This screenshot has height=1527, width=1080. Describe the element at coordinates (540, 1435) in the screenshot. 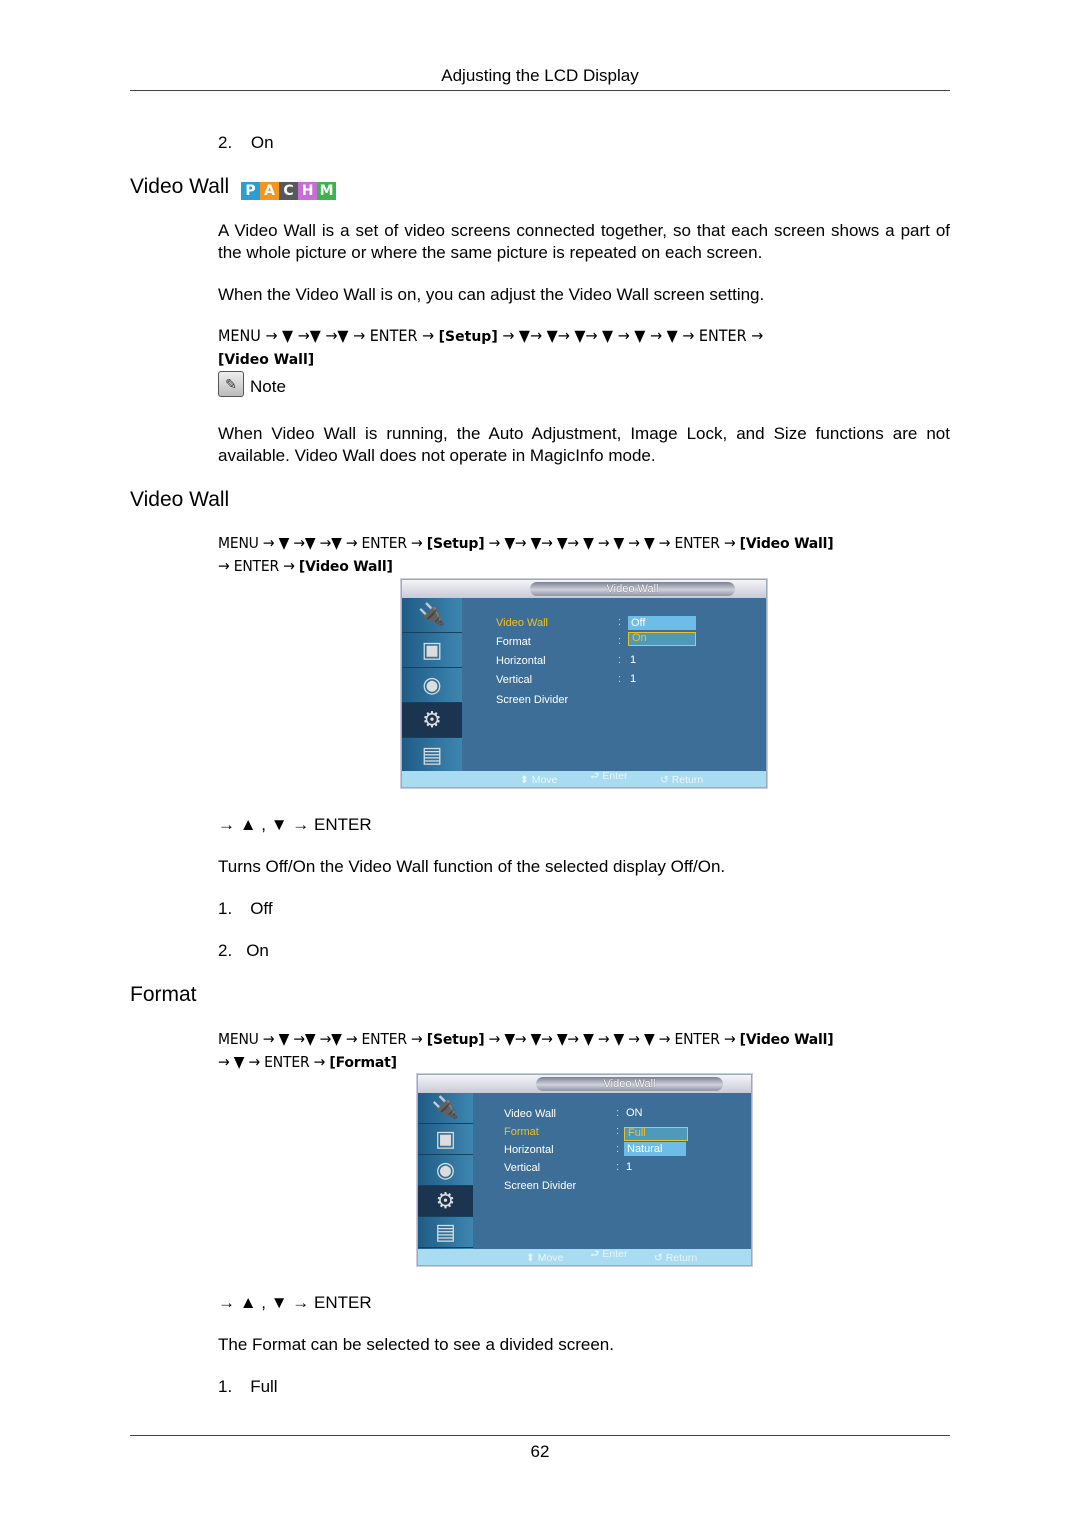

I see `footer-rule` at that location.